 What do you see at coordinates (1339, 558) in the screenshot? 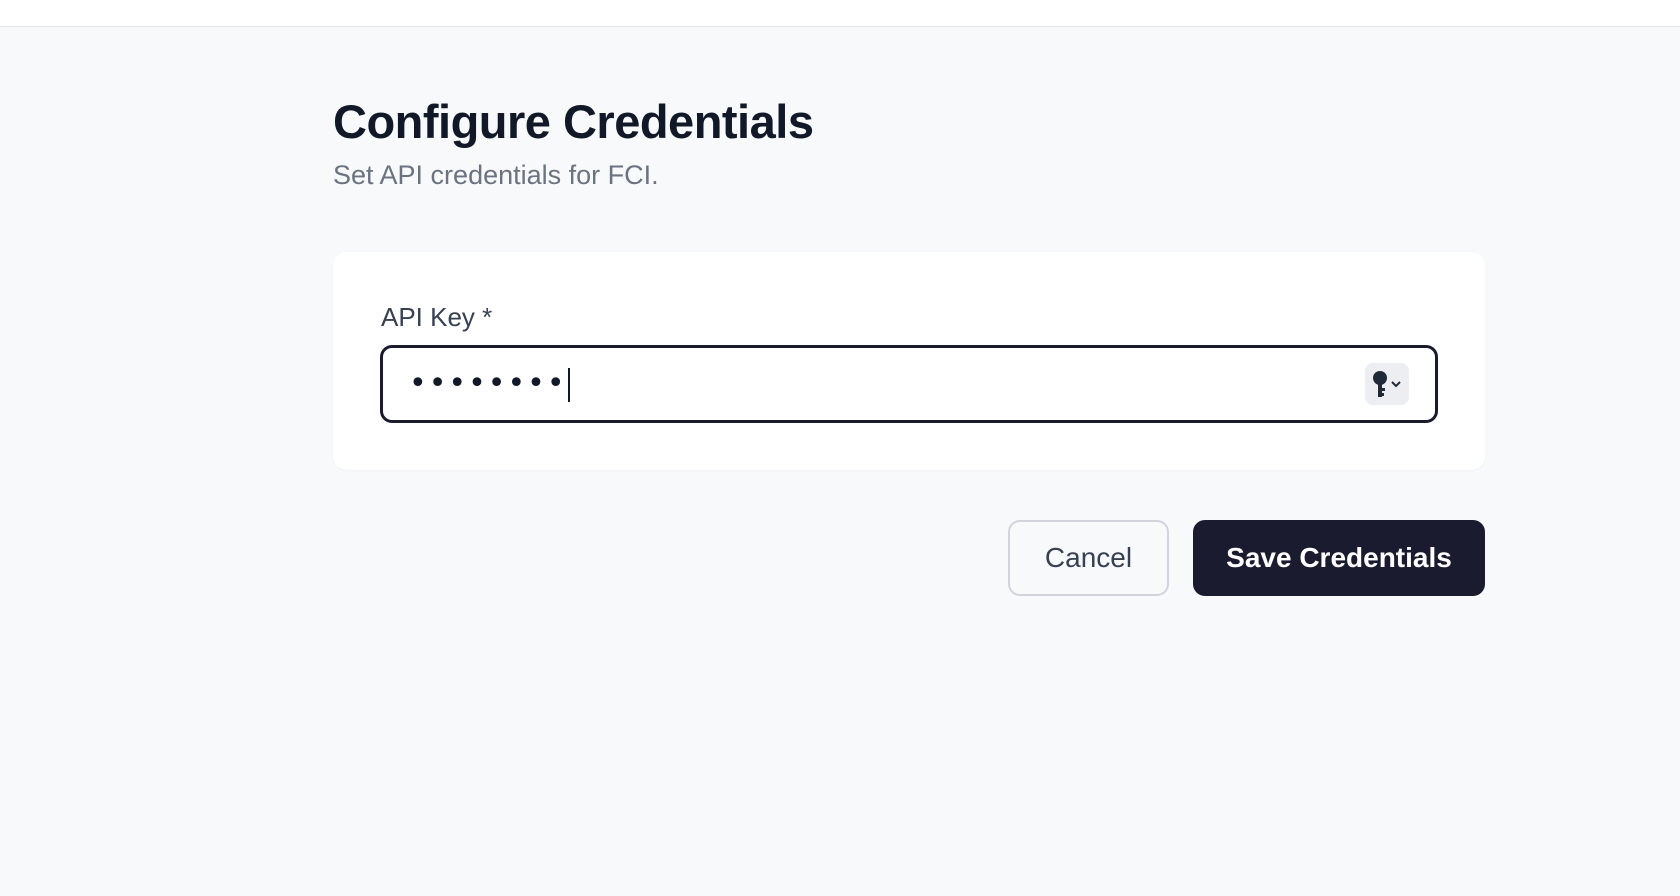
I see `save-credentials-button: Save Credentials` at bounding box center [1339, 558].